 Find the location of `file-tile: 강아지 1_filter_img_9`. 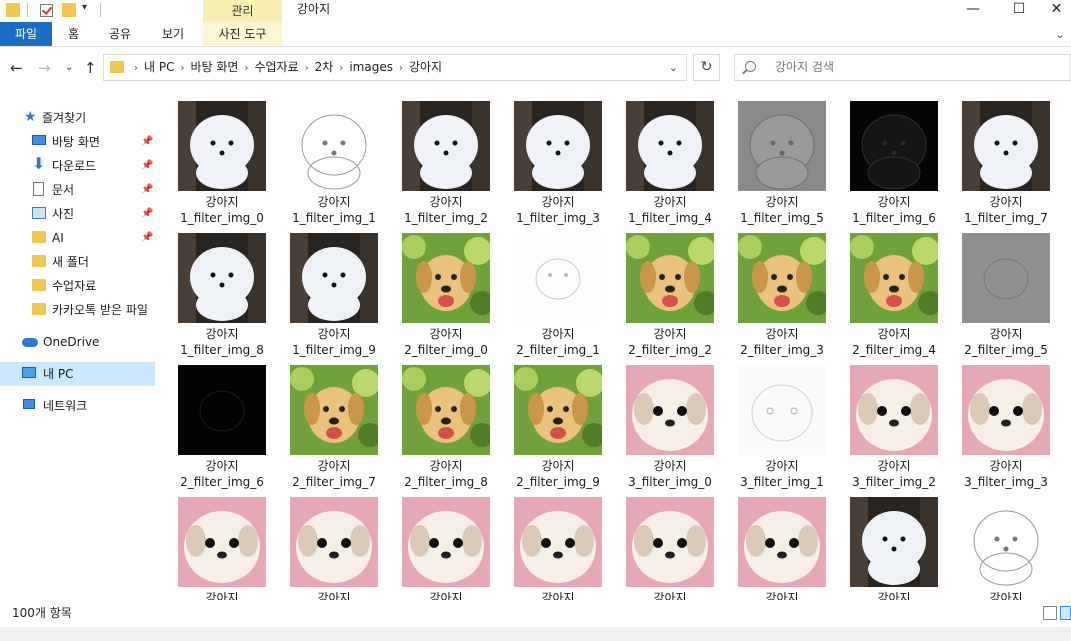

file-tile: 강아지 1_filter_img_9 is located at coordinates (334, 290).